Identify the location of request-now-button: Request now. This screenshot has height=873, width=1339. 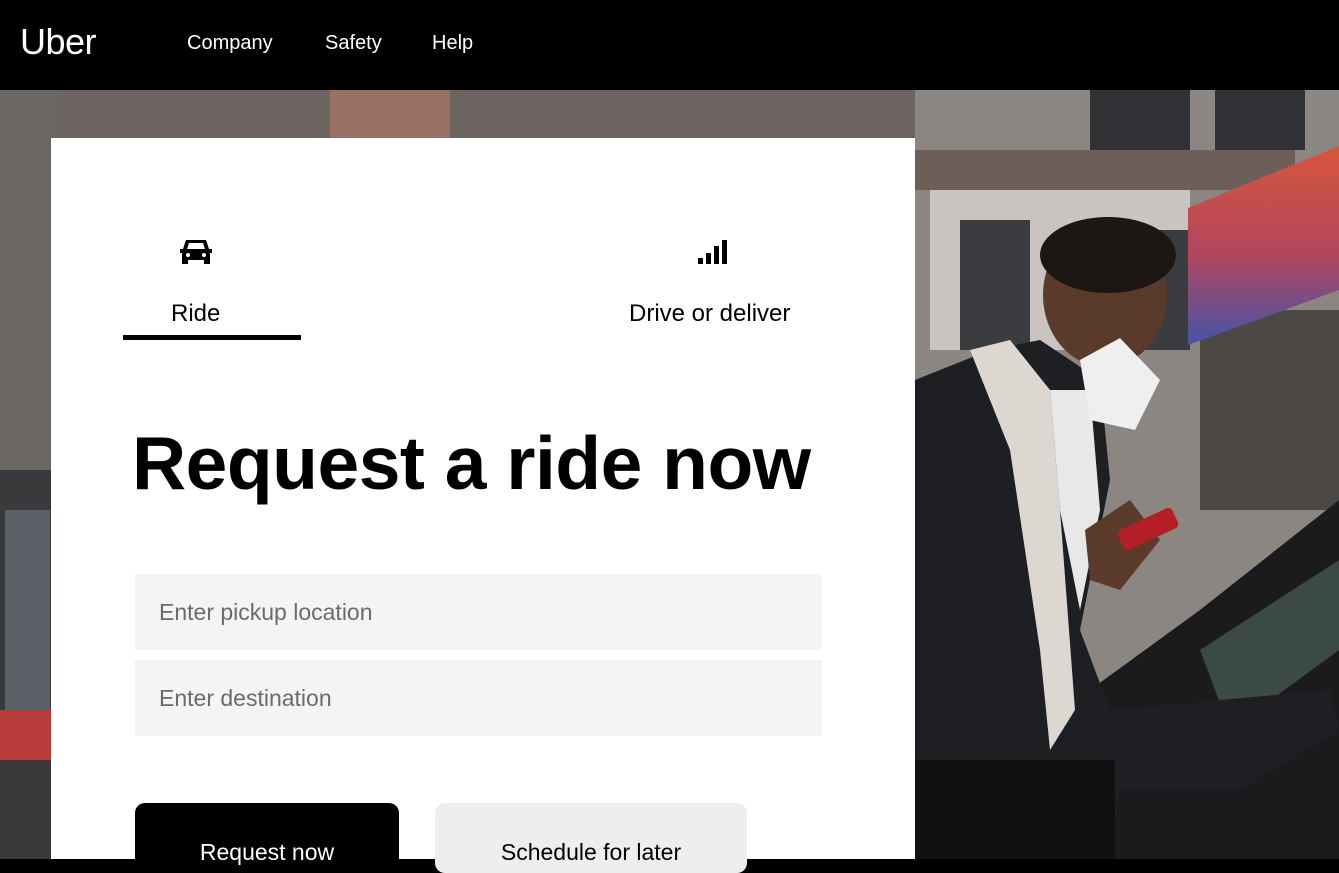
(267, 838).